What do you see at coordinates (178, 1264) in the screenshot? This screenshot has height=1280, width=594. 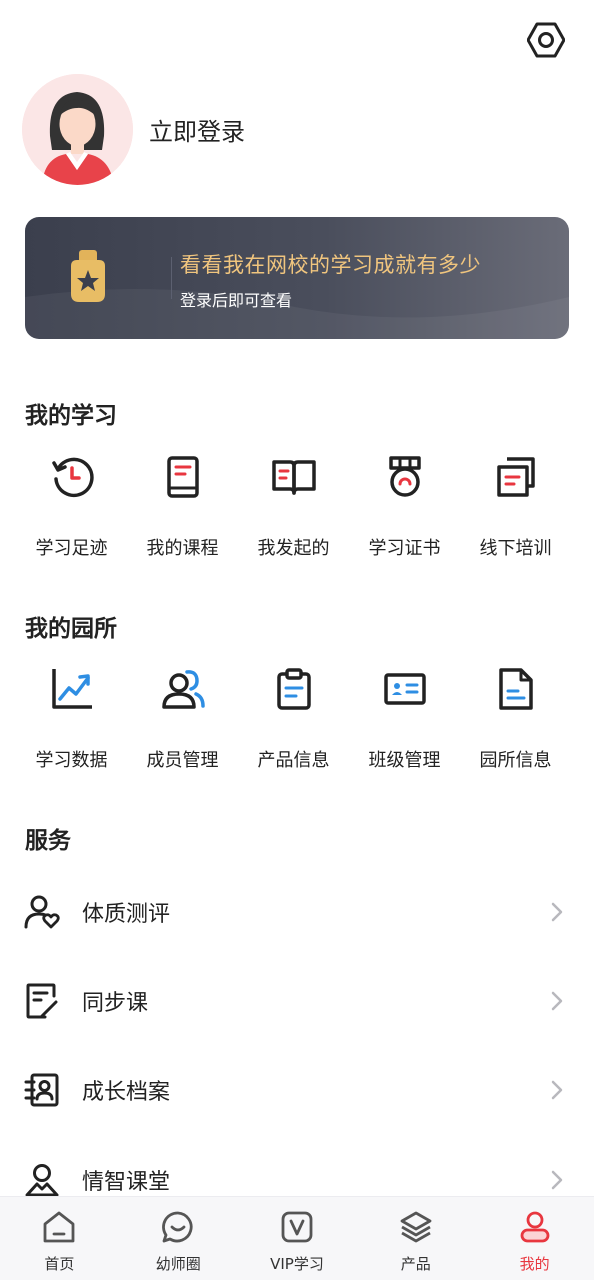 I see `tab-label: 幼师圈` at bounding box center [178, 1264].